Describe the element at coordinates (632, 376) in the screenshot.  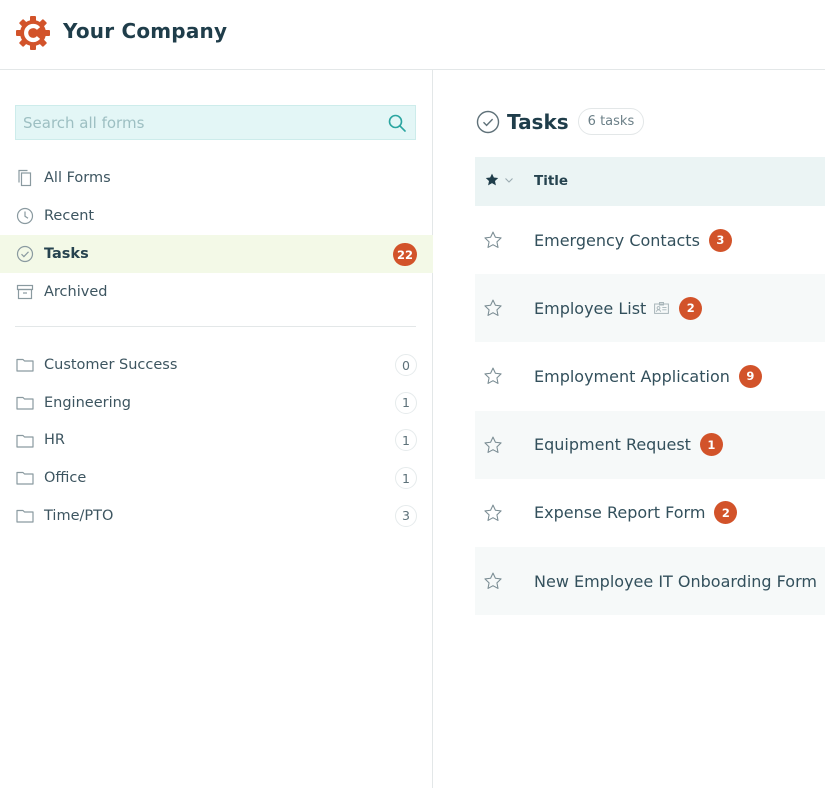
I see `task-title: Employment Application` at that location.